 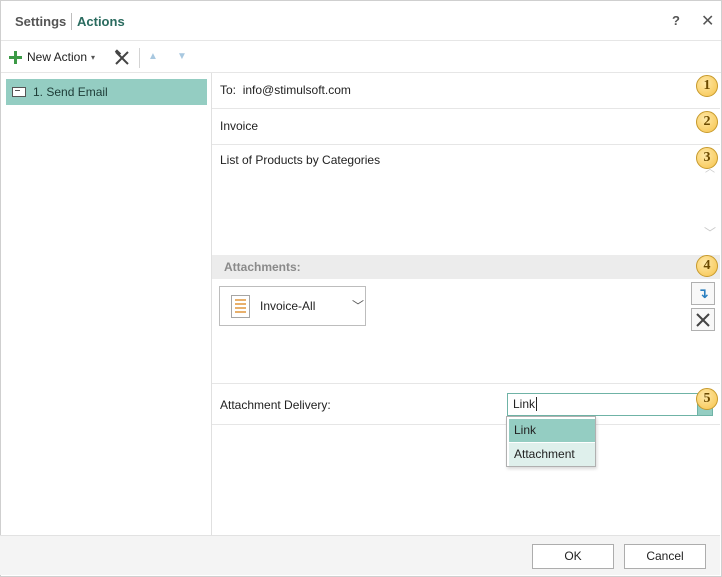 I want to click on breadcrumb-separator, so click(x=71, y=21).